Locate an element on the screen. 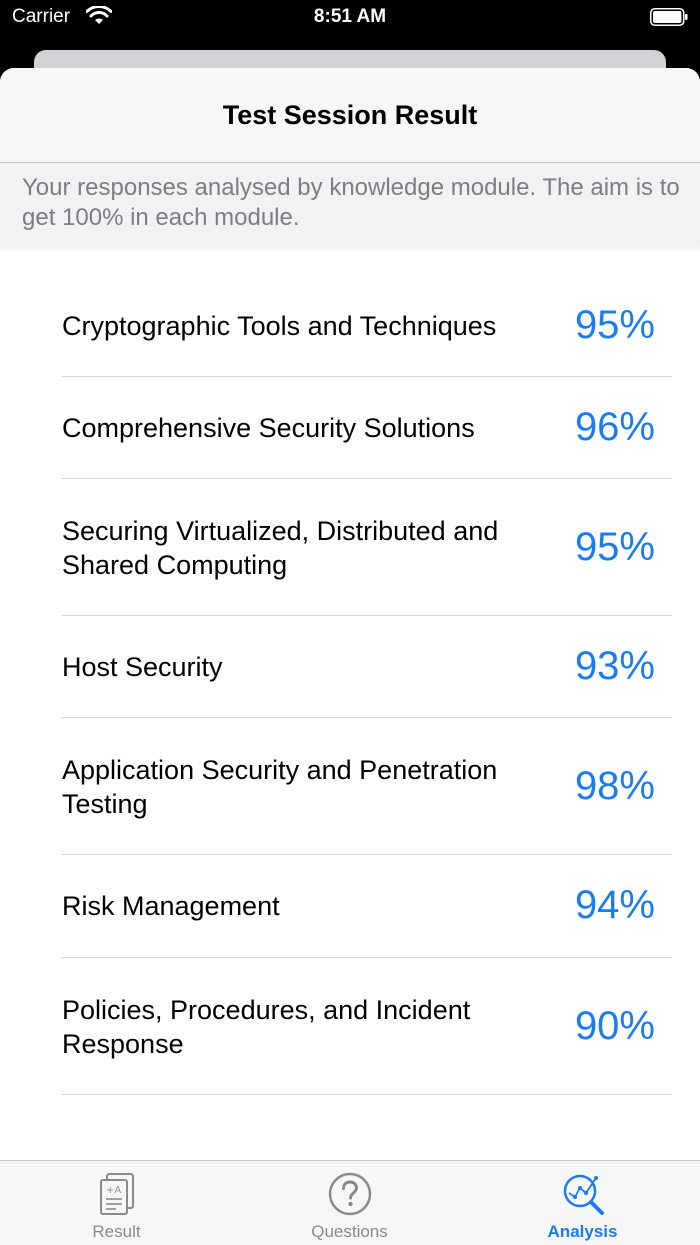 Image resolution: width=700 pixels, height=1245 pixels. module-row: Cryptographic Tools and Techniques 95% is located at coordinates (350, 320).